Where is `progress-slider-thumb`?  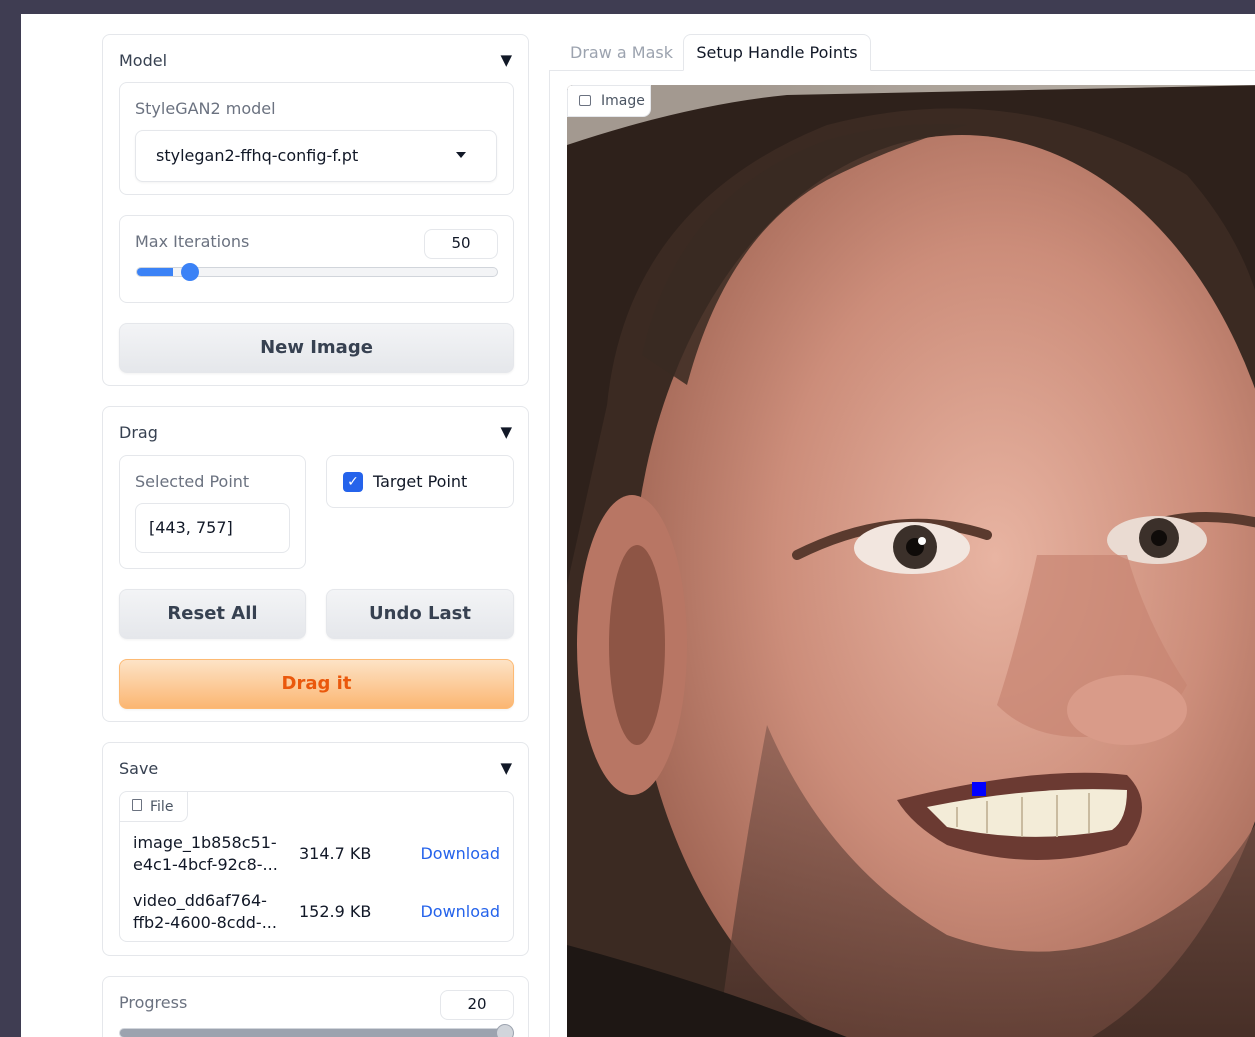 progress-slider-thumb is located at coordinates (505, 1030).